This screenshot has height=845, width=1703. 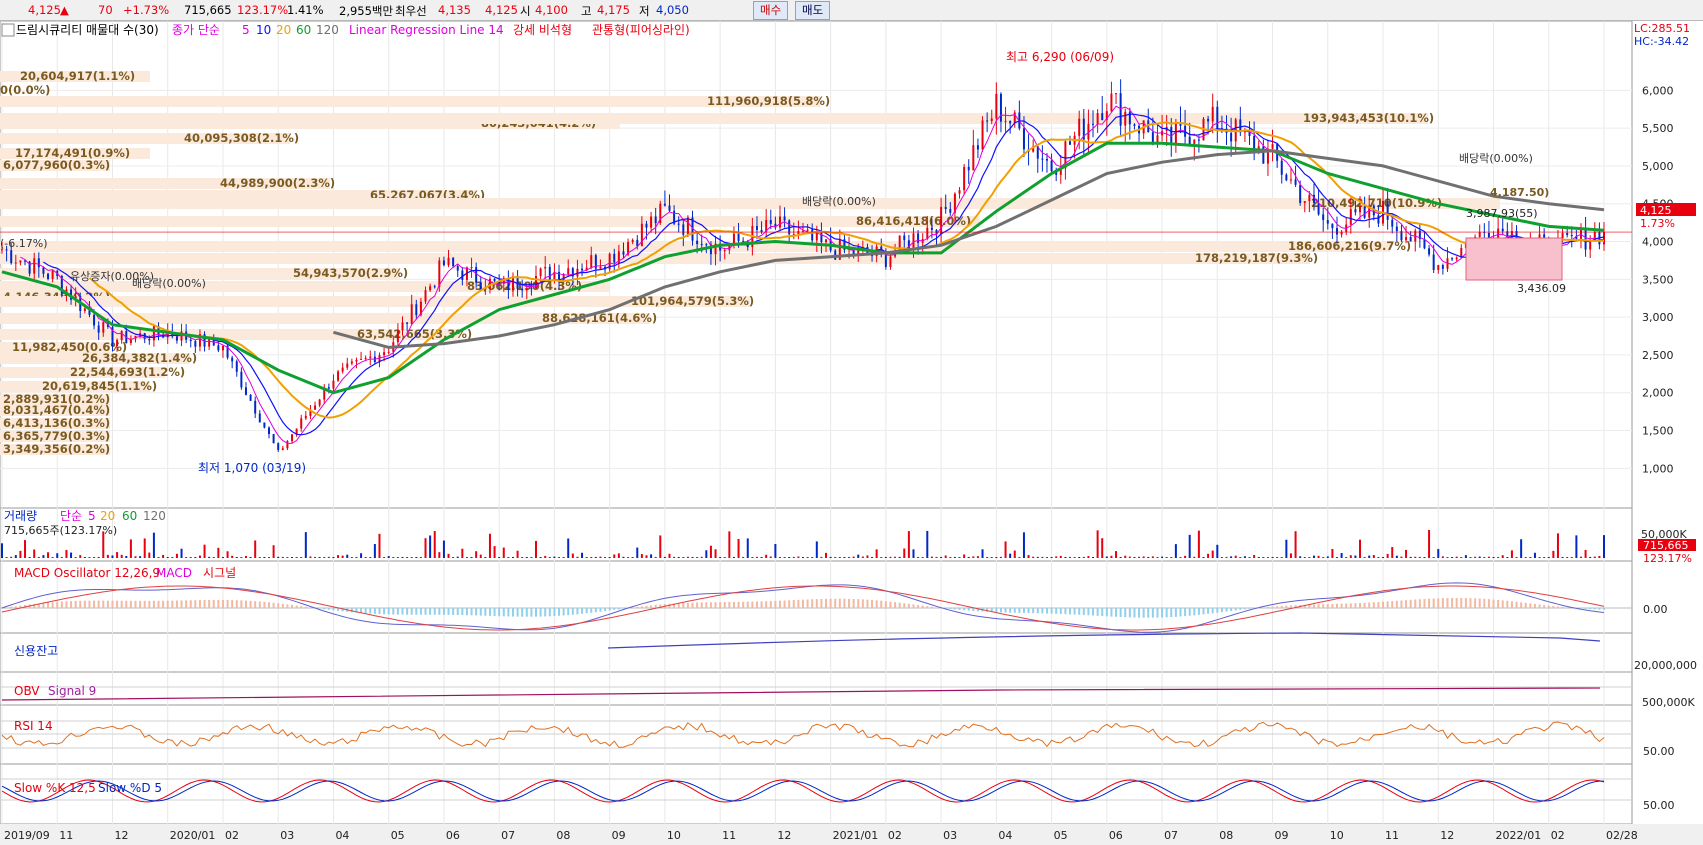 What do you see at coordinates (8, 30) in the screenshot?
I see `settings-icon` at bounding box center [8, 30].